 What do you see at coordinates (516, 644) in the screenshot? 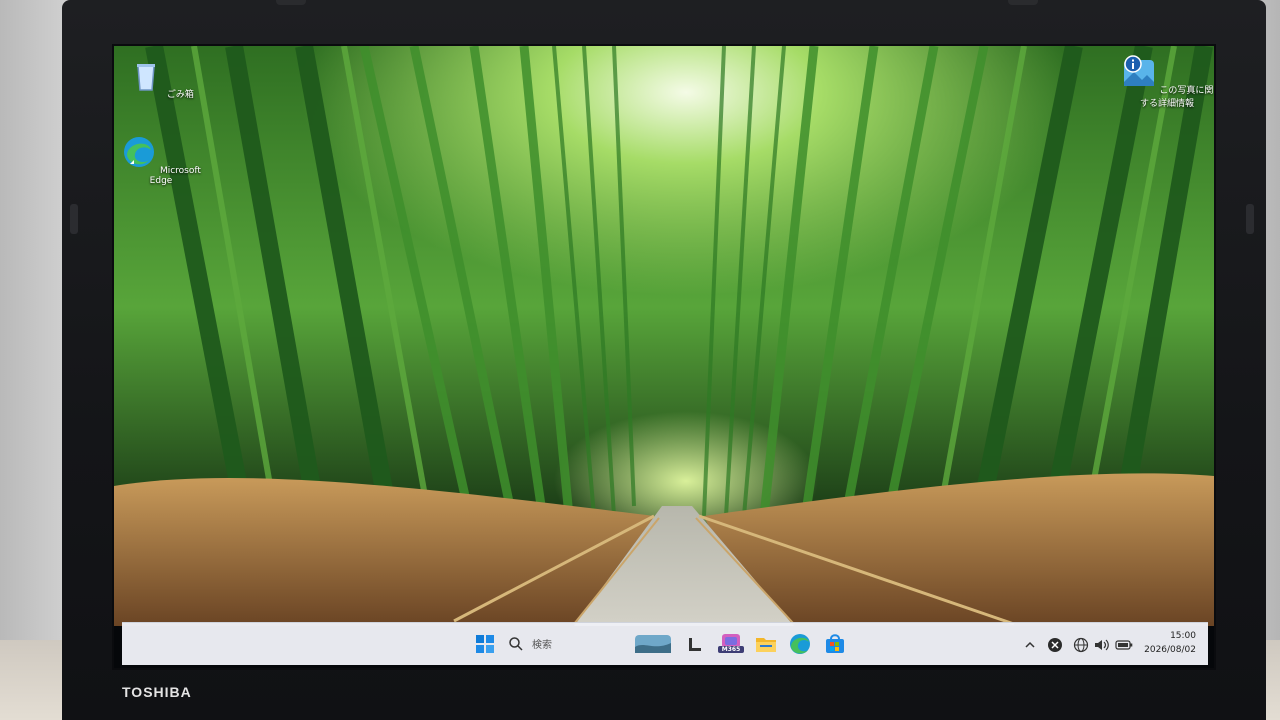
I see `search-icon` at bounding box center [516, 644].